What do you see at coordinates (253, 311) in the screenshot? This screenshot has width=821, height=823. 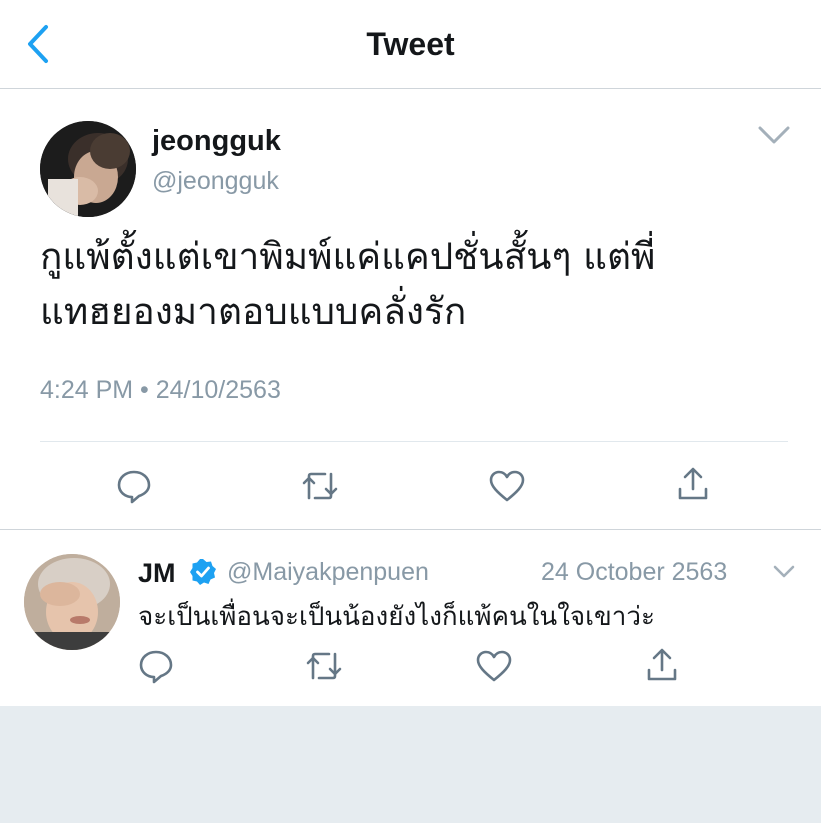 I see `tweet-text-line: แทฮยองมาตอบแบบคลั่งรัก` at bounding box center [253, 311].